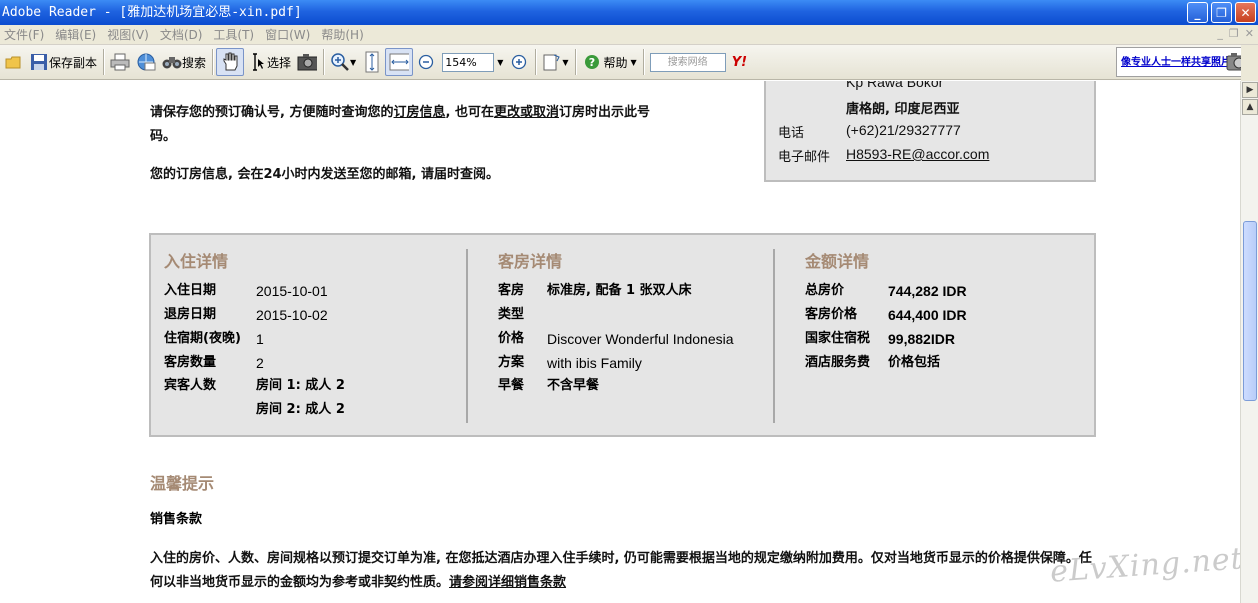 The width and height of the screenshot is (1258, 603). Describe the element at coordinates (269, 62) in the screenshot. I see `select-tool-button: 选择` at that location.